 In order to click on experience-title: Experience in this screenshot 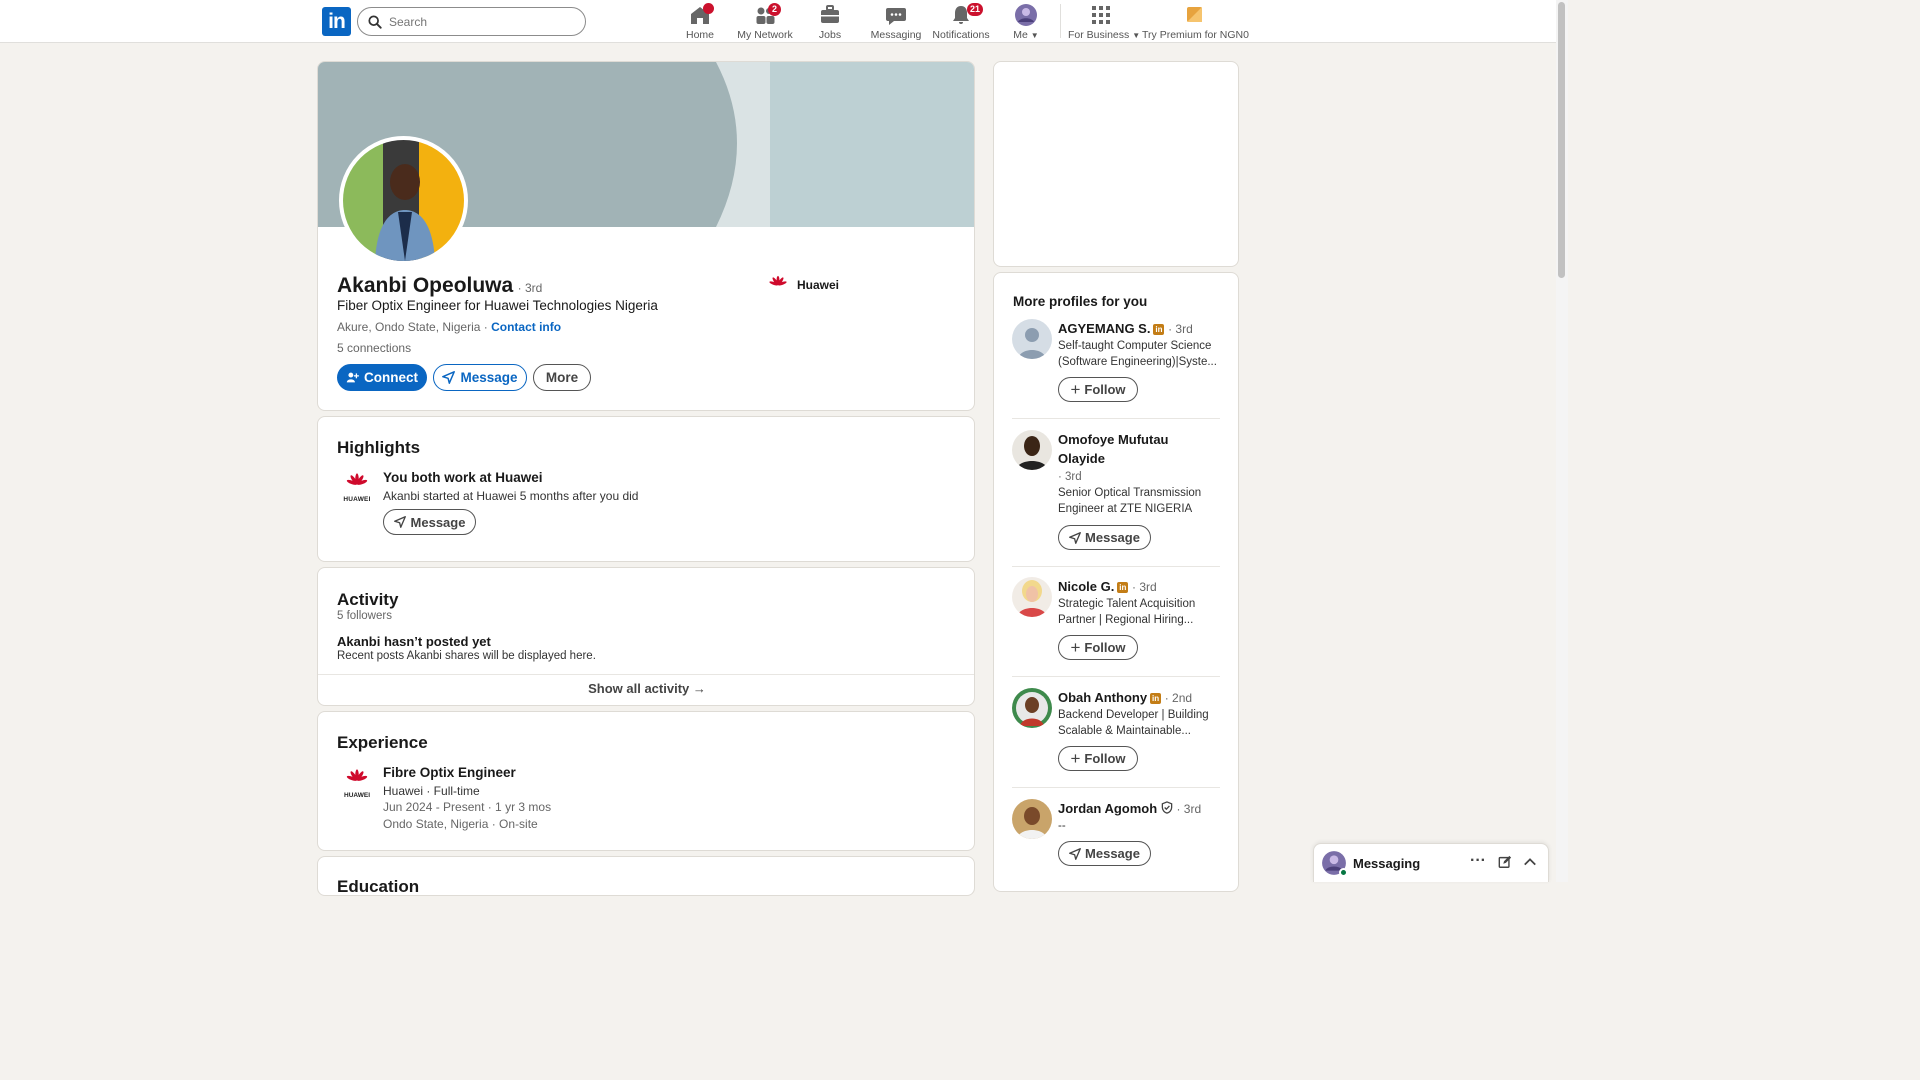, I will do `click(382, 742)`.